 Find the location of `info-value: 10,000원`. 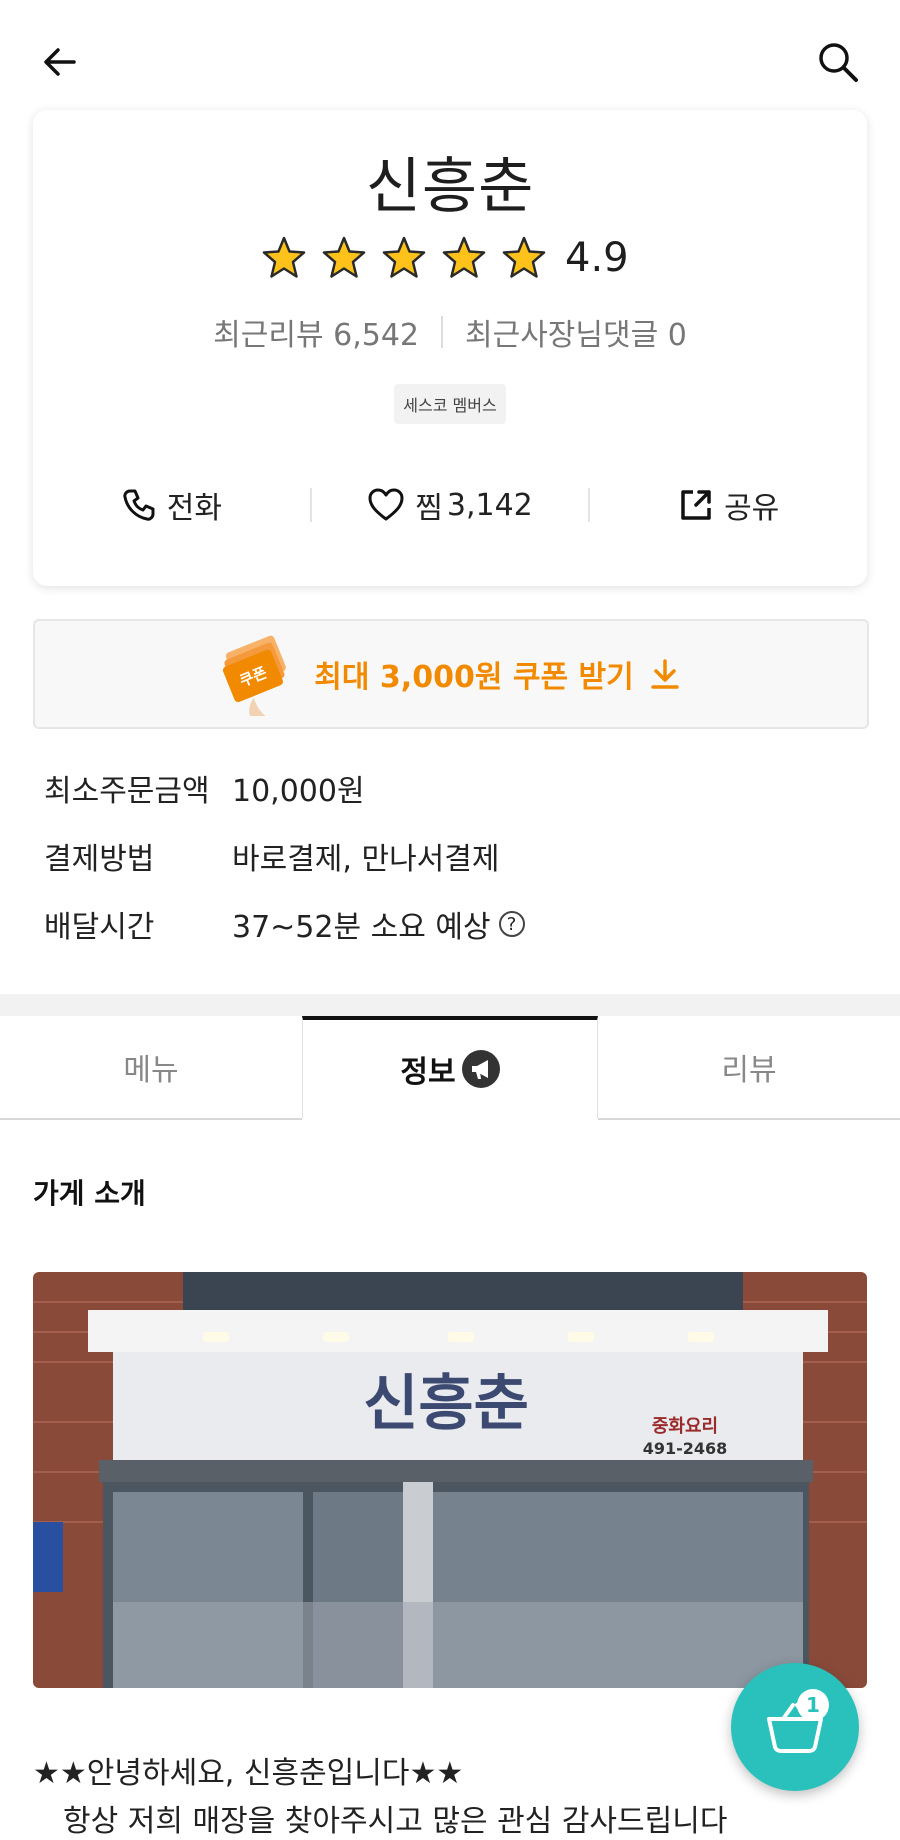

info-value: 10,000원 is located at coordinates (298, 791).